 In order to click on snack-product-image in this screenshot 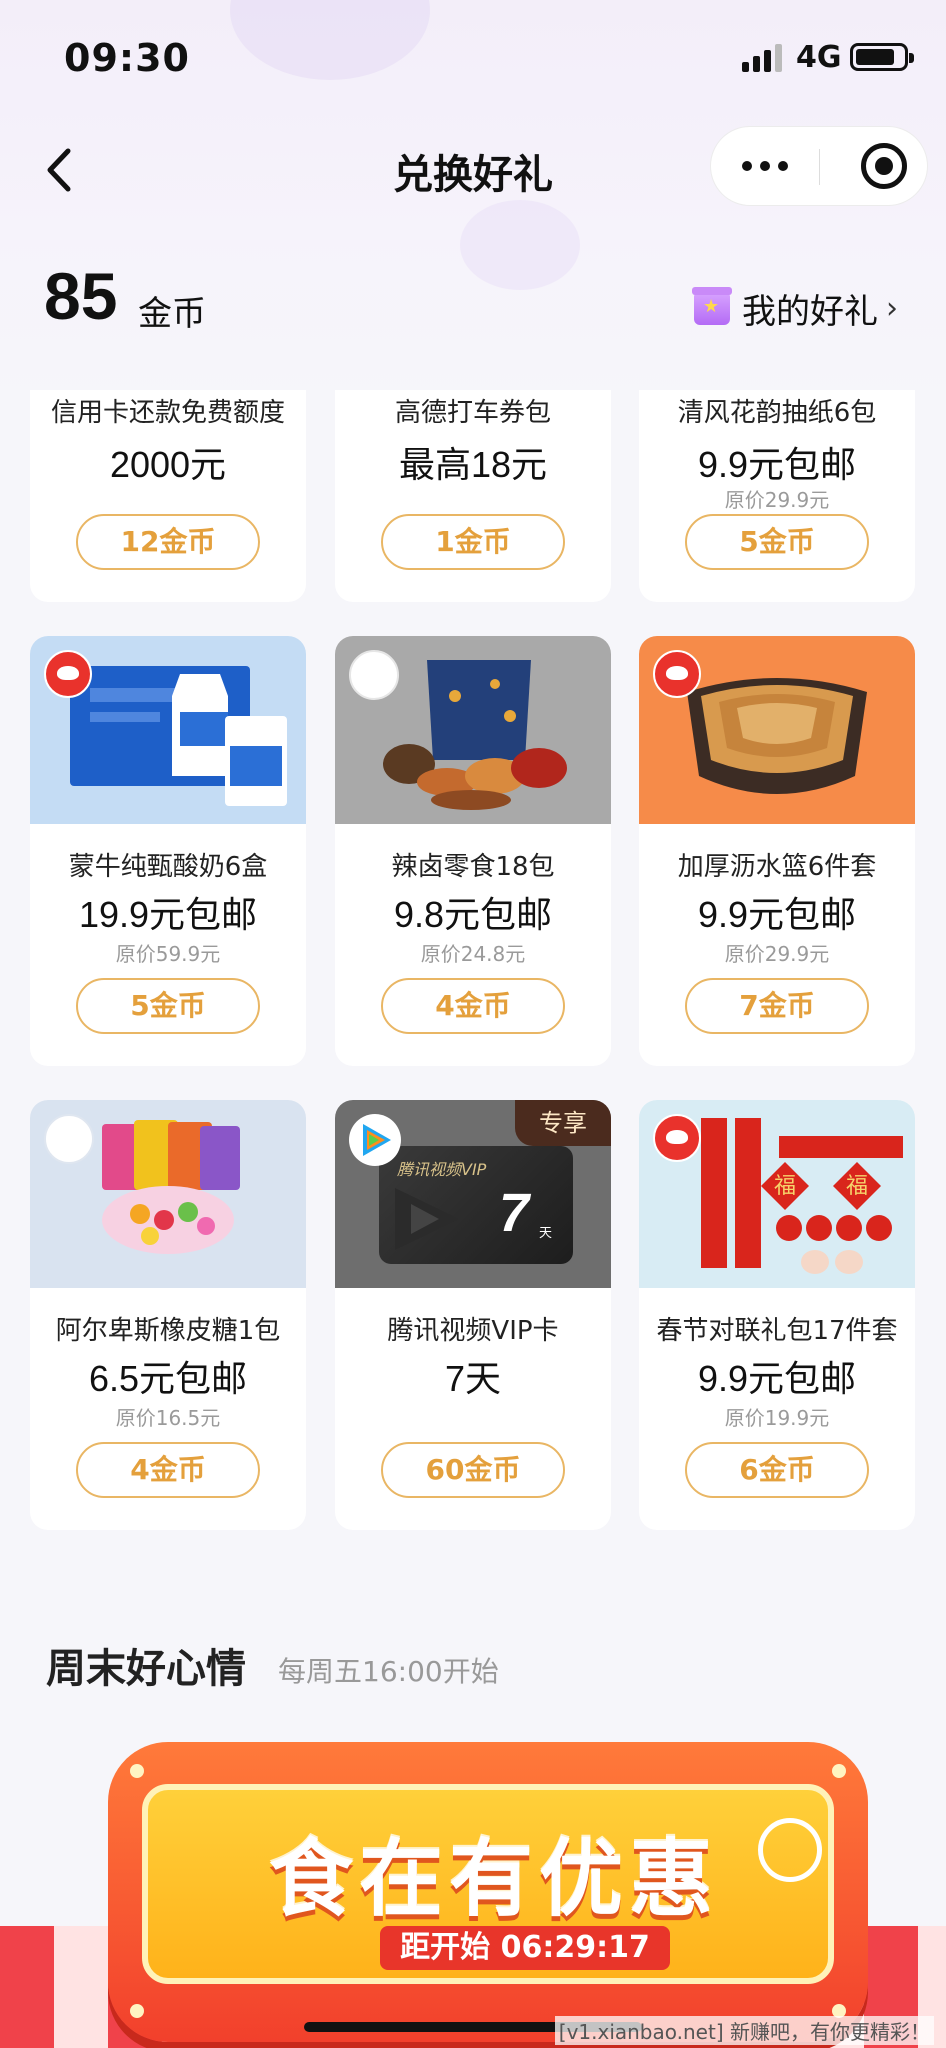, I will do `click(473, 730)`.